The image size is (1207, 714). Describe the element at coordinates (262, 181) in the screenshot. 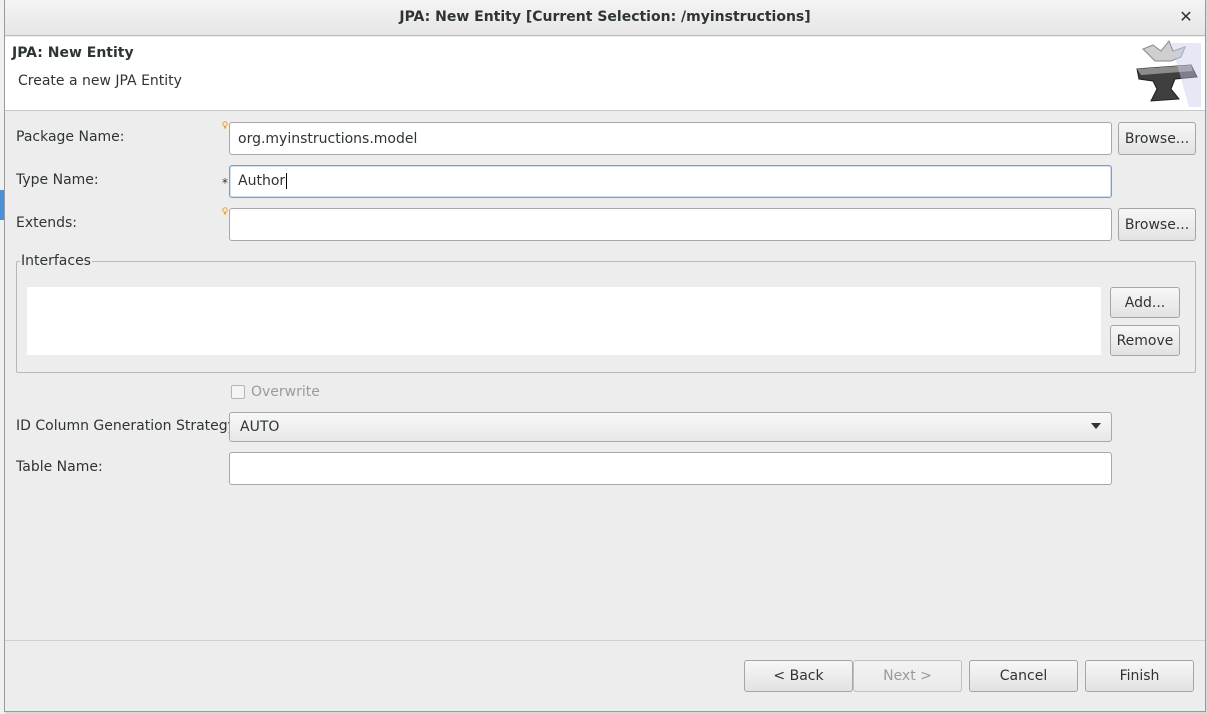

I see `type-name-value: Author` at that location.